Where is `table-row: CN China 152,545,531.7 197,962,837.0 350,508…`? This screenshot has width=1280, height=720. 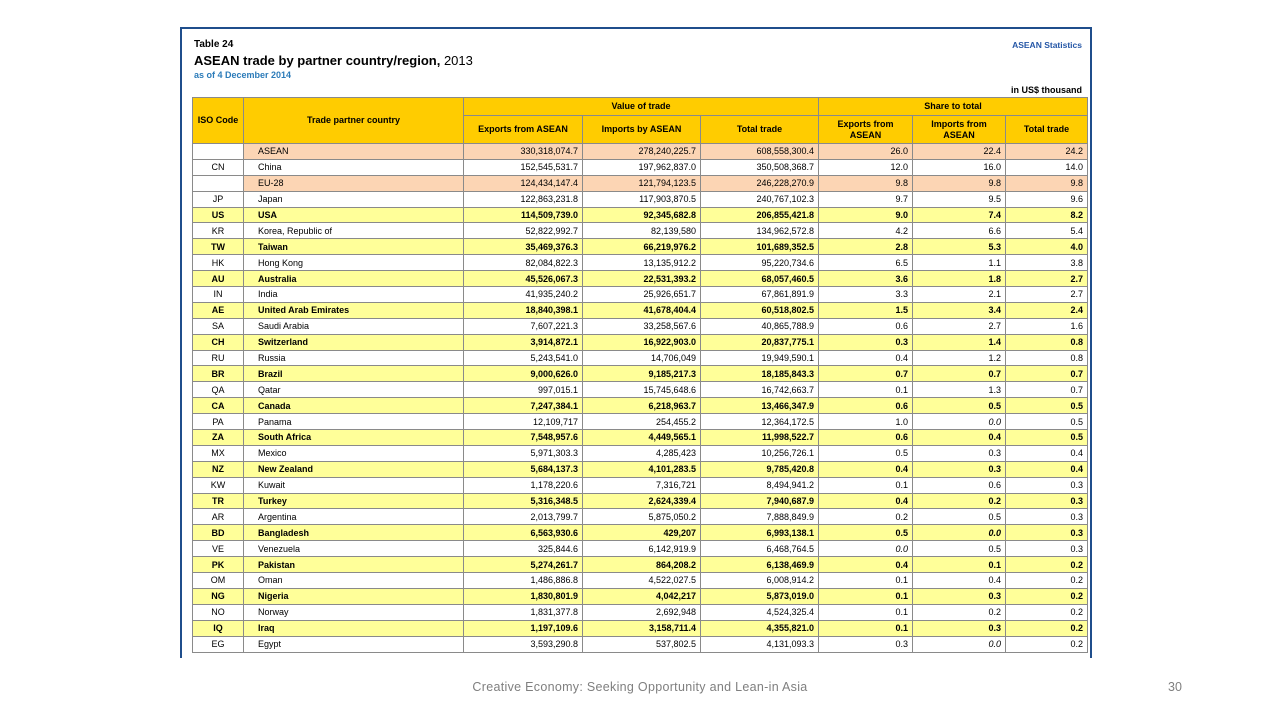 table-row: CN China 152,545,531.7 197,962,837.0 350,508… is located at coordinates (640, 167).